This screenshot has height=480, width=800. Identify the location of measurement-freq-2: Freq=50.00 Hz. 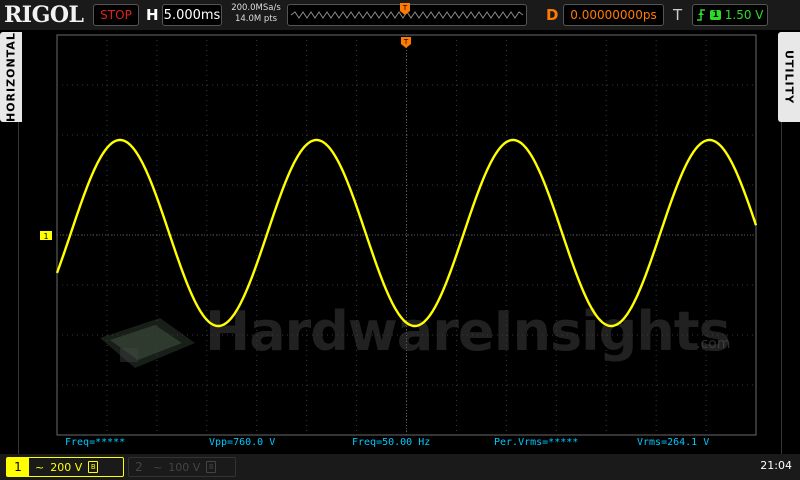
(391, 443).